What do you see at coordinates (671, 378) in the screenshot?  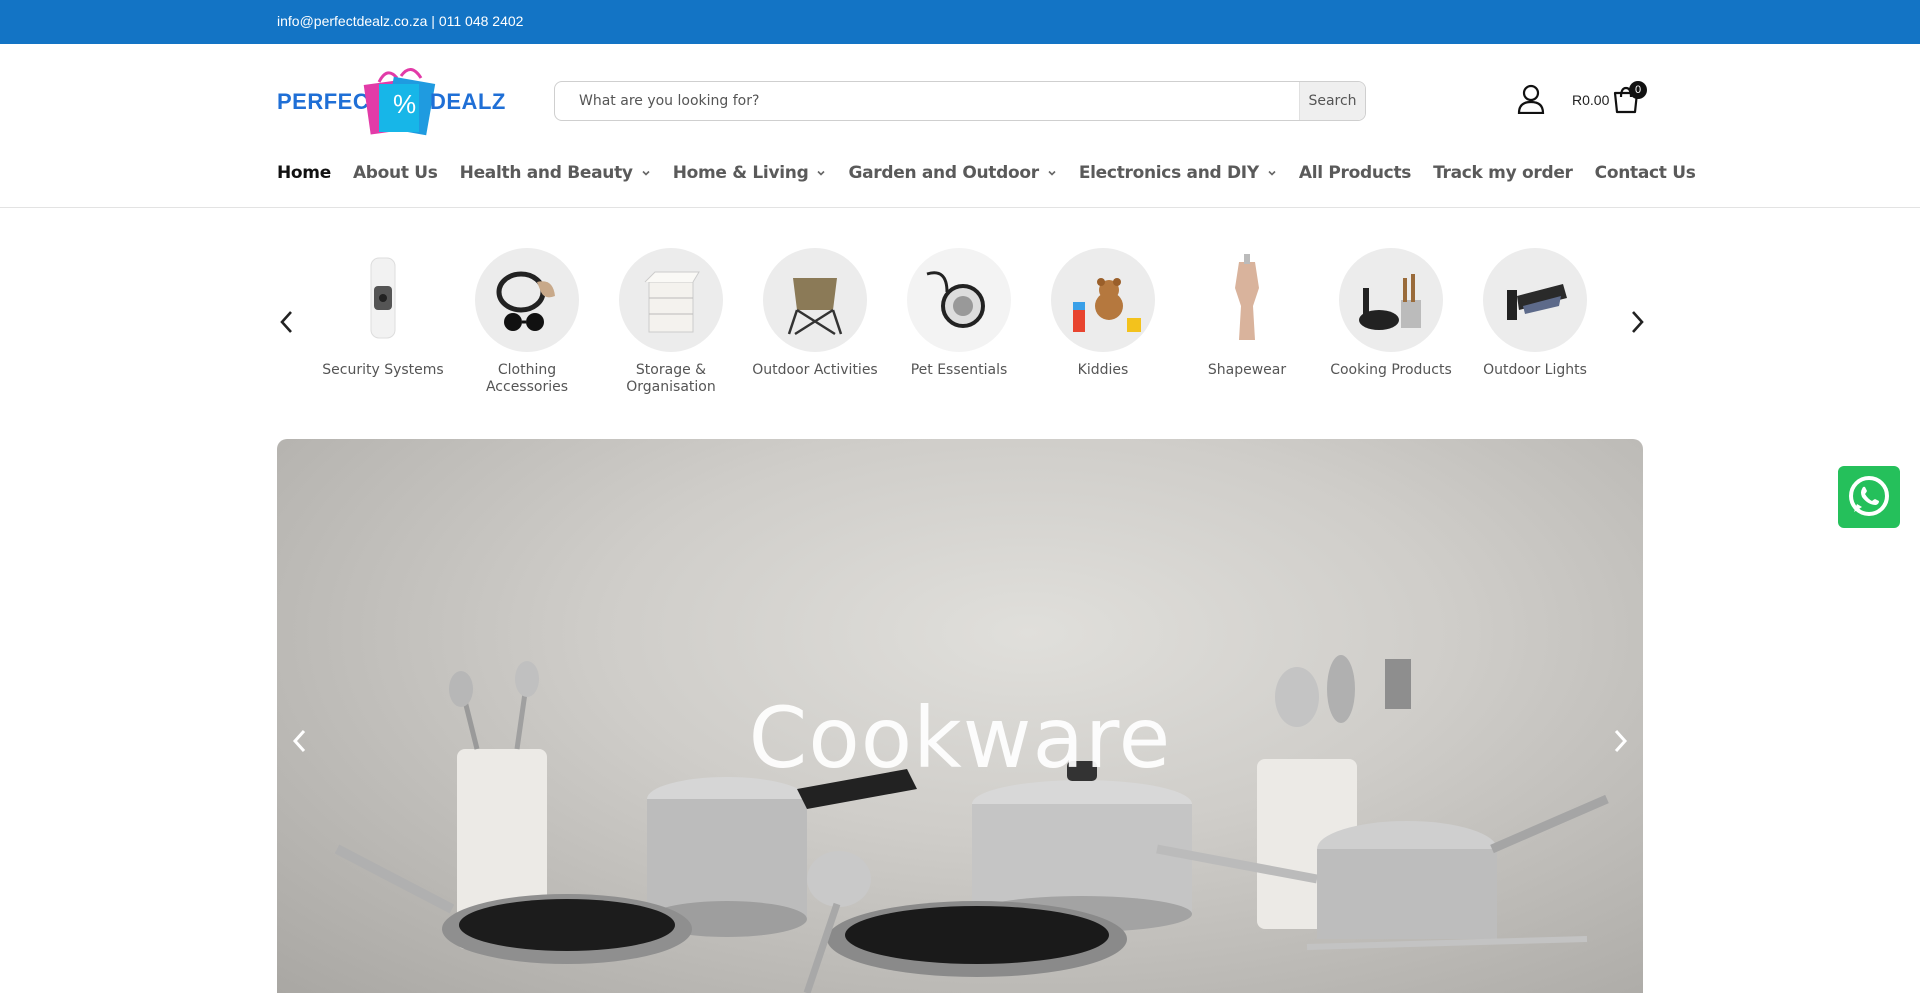 I see `category-label: Storage & Organisation` at bounding box center [671, 378].